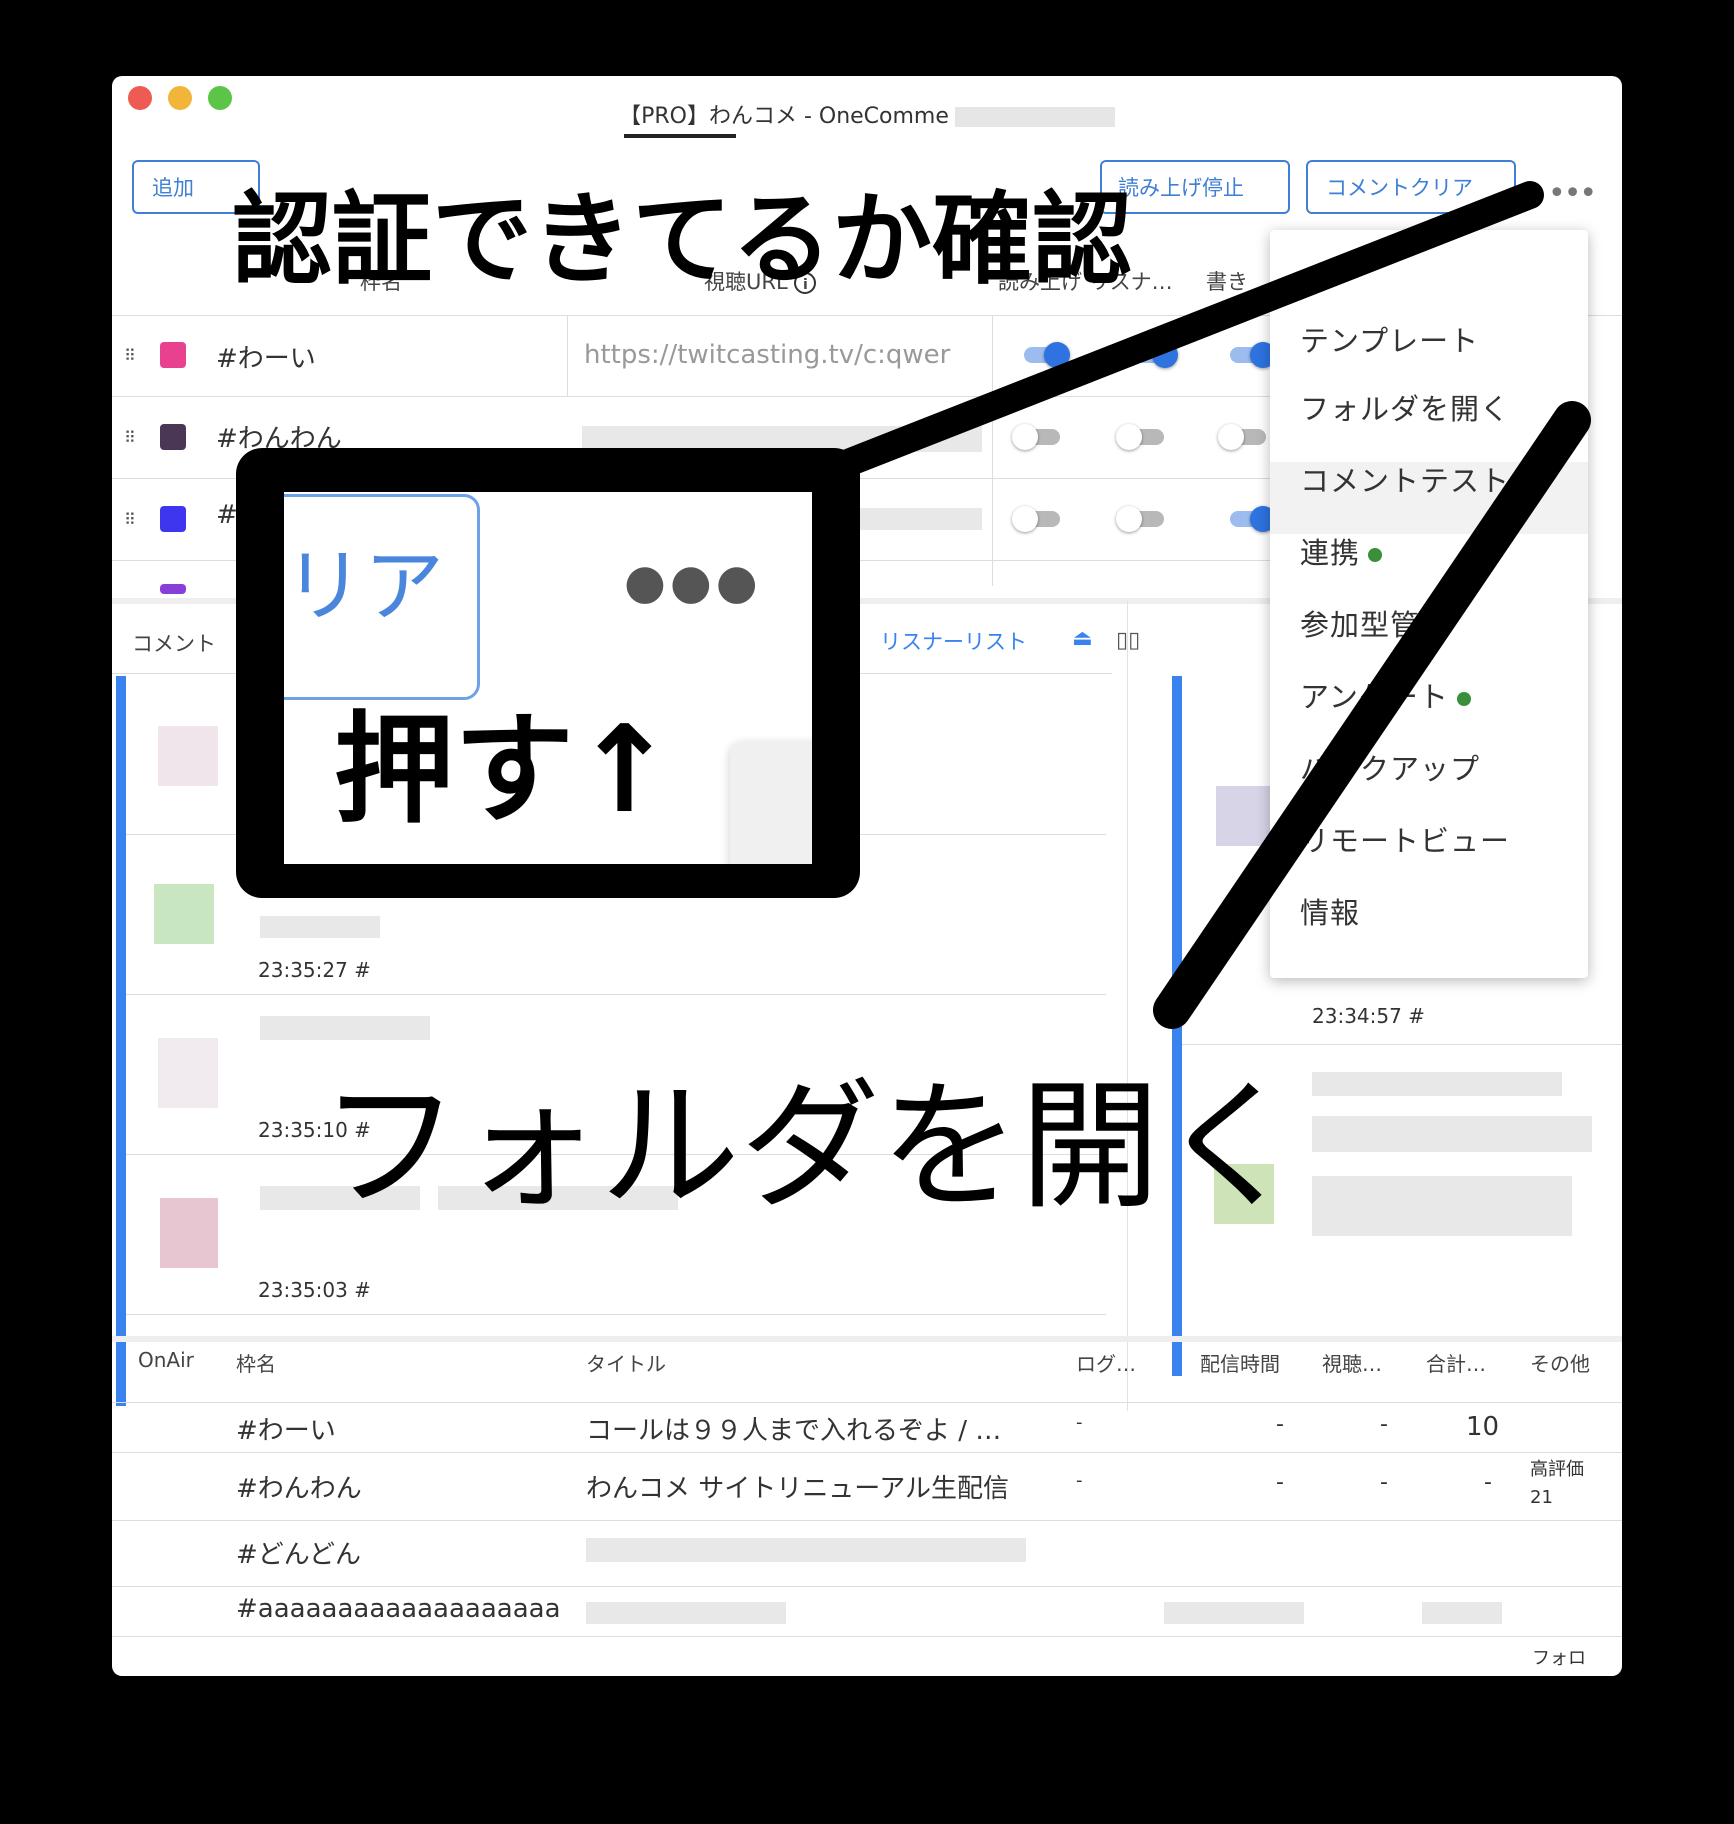 The width and height of the screenshot is (1734, 1824). I want to click on zoom-callout: リア ●●● 押す↑, so click(548, 673).